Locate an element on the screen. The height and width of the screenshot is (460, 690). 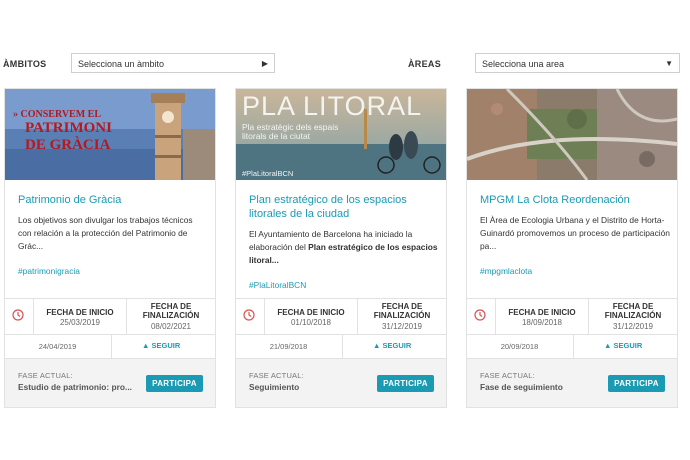
published-date: 21/09/2018 is located at coordinates (288, 346).